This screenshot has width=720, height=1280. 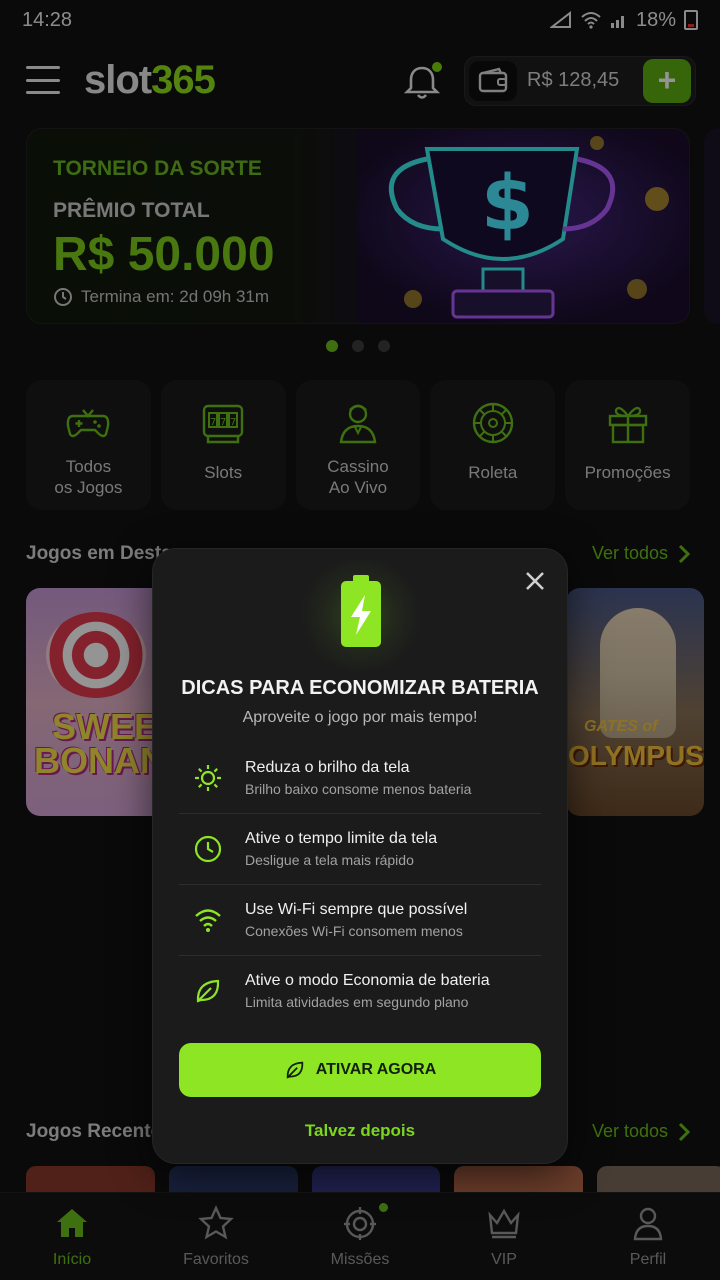 I want to click on dialog-subtitle: Aproveite o jogo por mais tempo!, so click(x=360, y=717).